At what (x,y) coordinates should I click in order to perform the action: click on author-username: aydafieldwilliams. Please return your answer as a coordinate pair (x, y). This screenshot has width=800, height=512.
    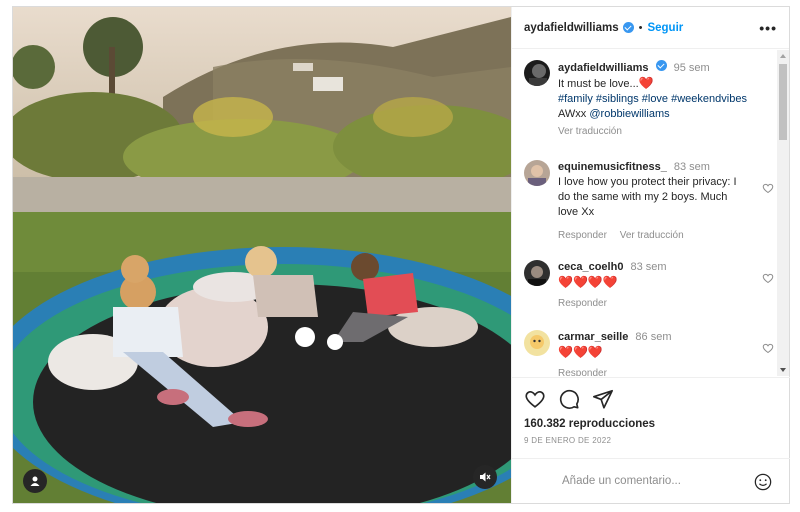
    Looking at the image, I should click on (571, 28).